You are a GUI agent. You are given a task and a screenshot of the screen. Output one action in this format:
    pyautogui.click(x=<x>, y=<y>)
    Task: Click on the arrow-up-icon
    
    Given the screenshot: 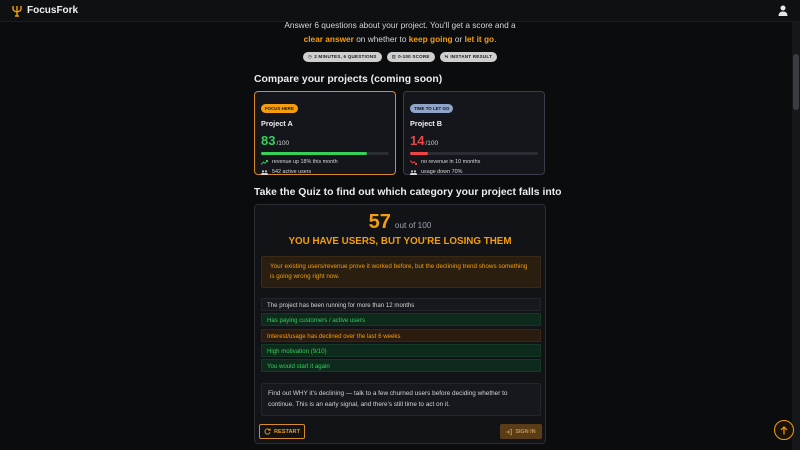 What is the action you would take?
    pyautogui.click(x=784, y=429)
    